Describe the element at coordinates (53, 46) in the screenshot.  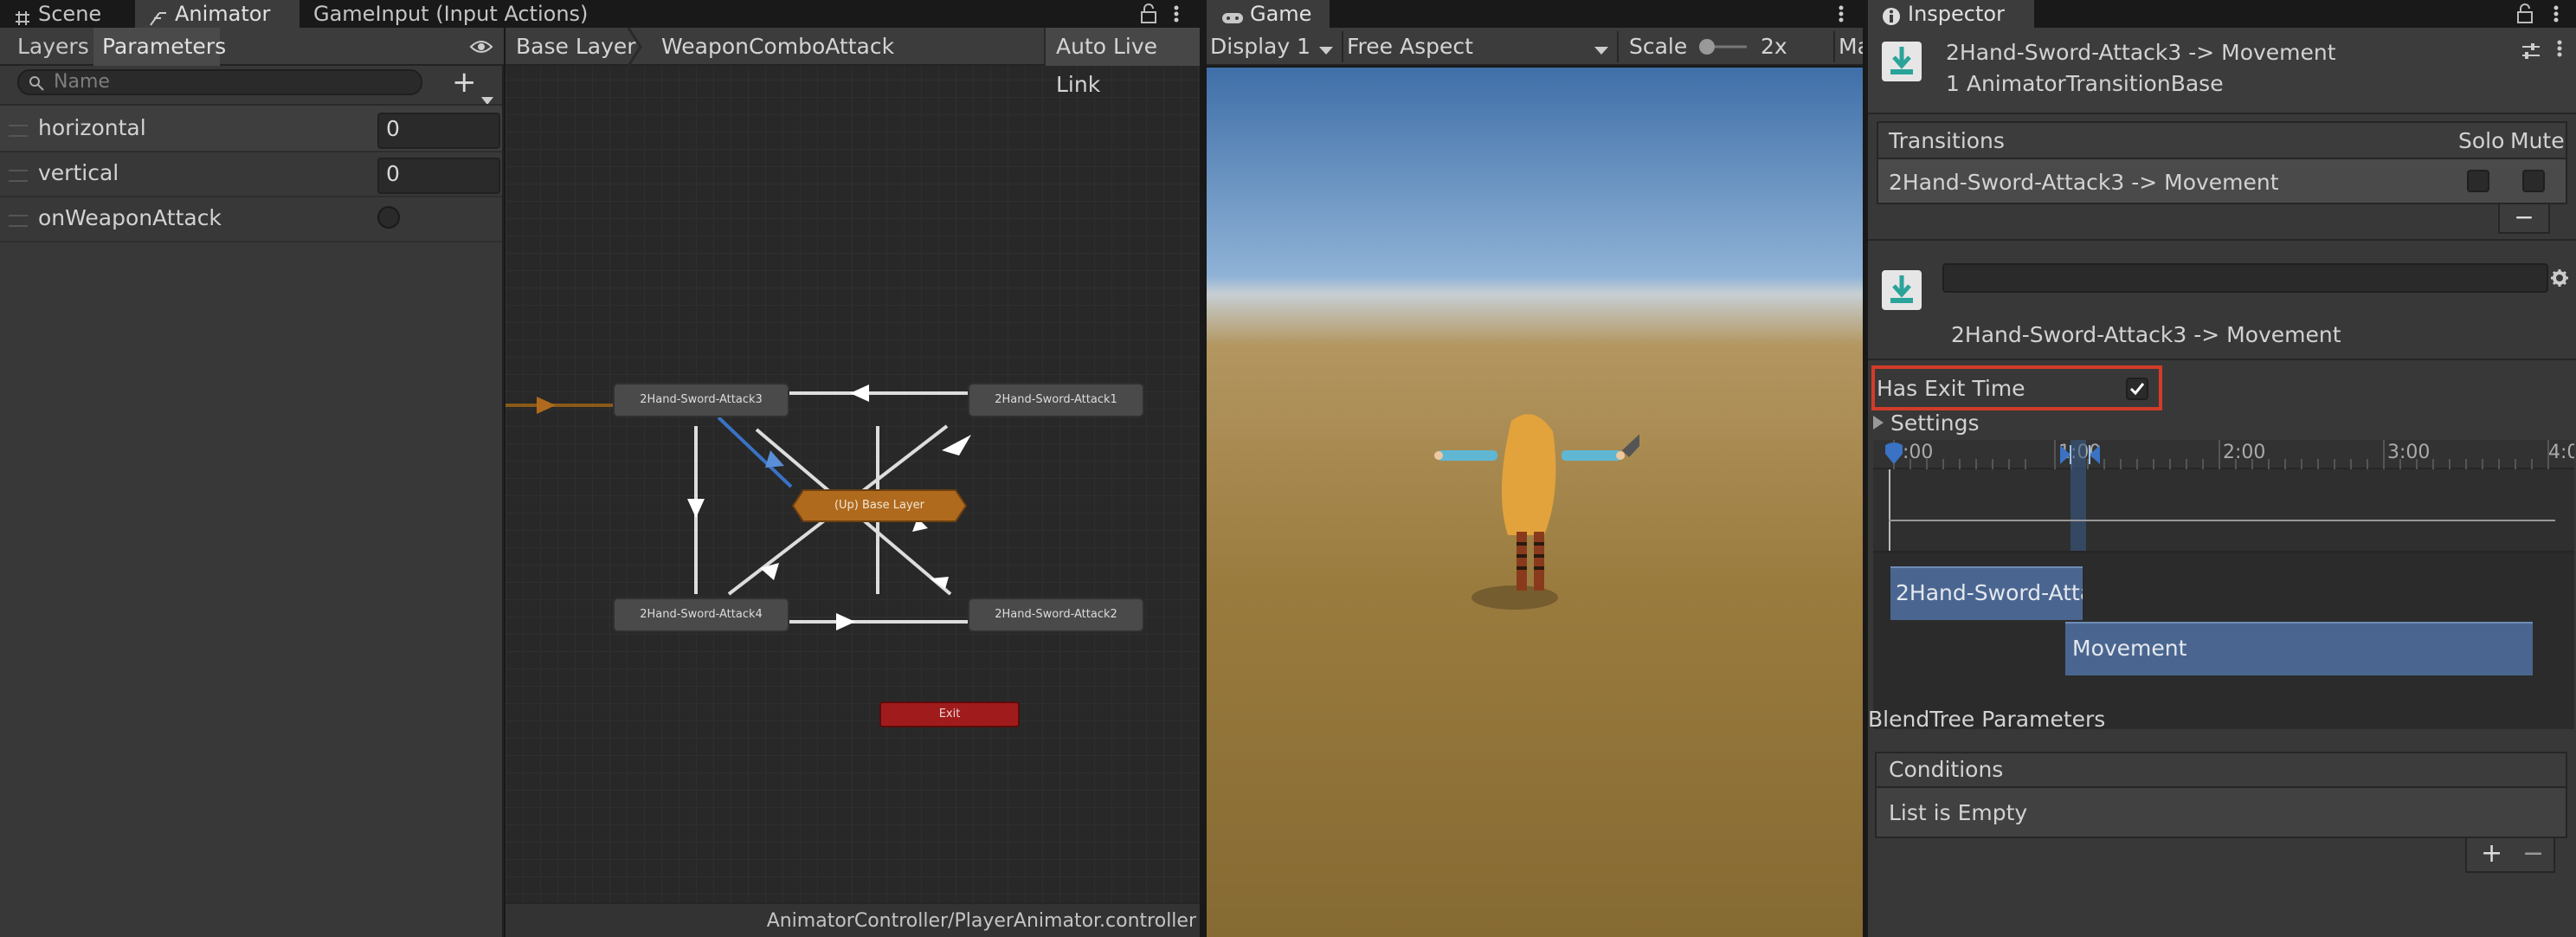
I see `tab-layers-label: Layers` at that location.